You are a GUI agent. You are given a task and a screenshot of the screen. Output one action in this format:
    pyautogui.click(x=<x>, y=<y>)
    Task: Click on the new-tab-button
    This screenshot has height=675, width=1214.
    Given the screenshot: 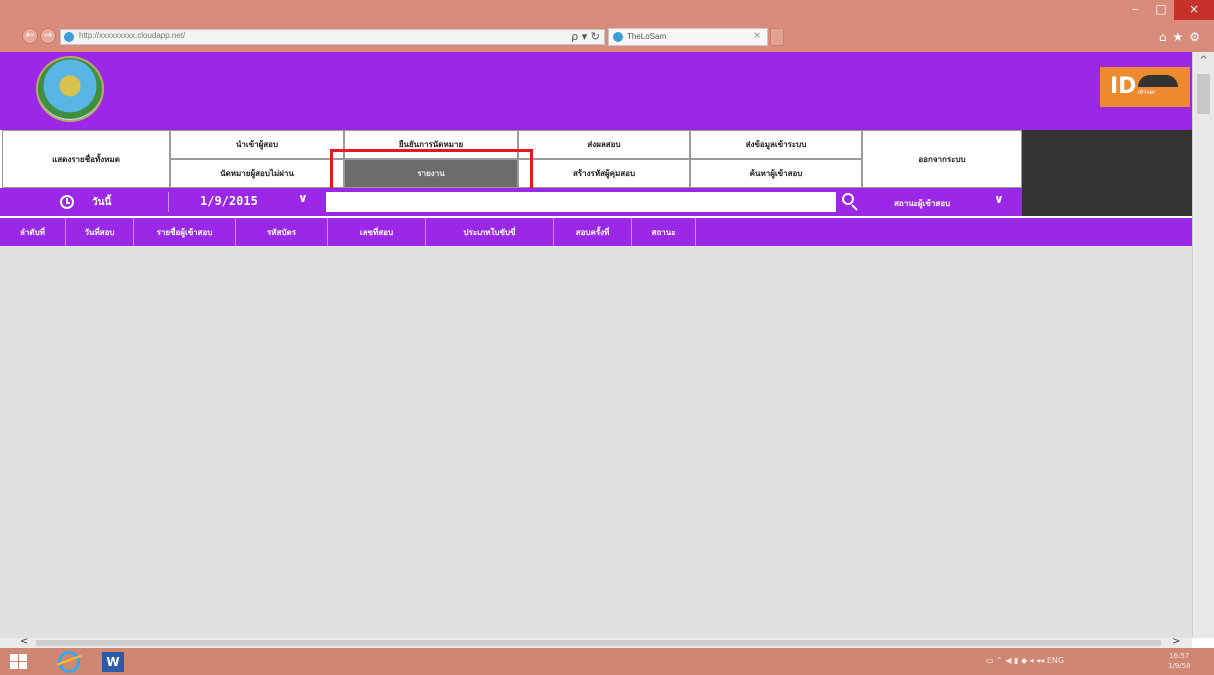 What is the action you would take?
    pyautogui.click(x=777, y=37)
    